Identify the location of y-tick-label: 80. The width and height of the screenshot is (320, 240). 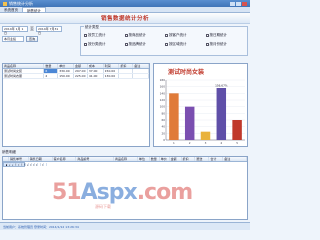
(163, 113).